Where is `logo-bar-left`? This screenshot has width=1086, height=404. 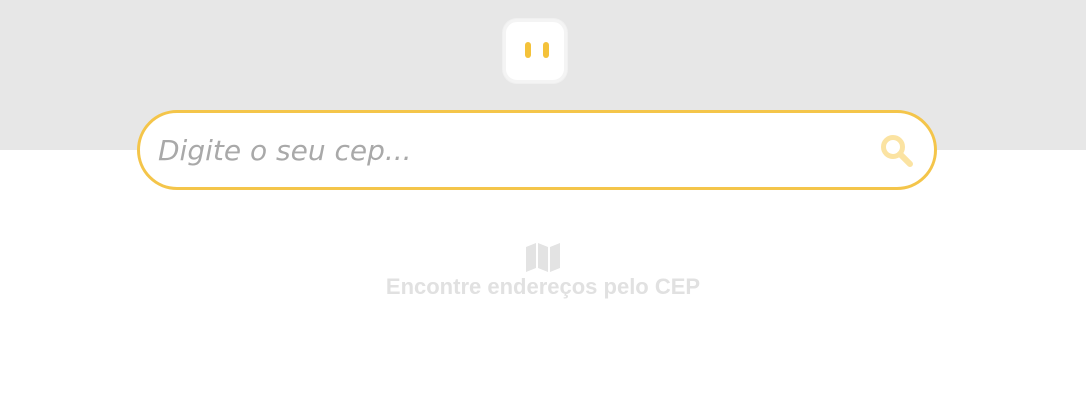
logo-bar-left is located at coordinates (528, 50).